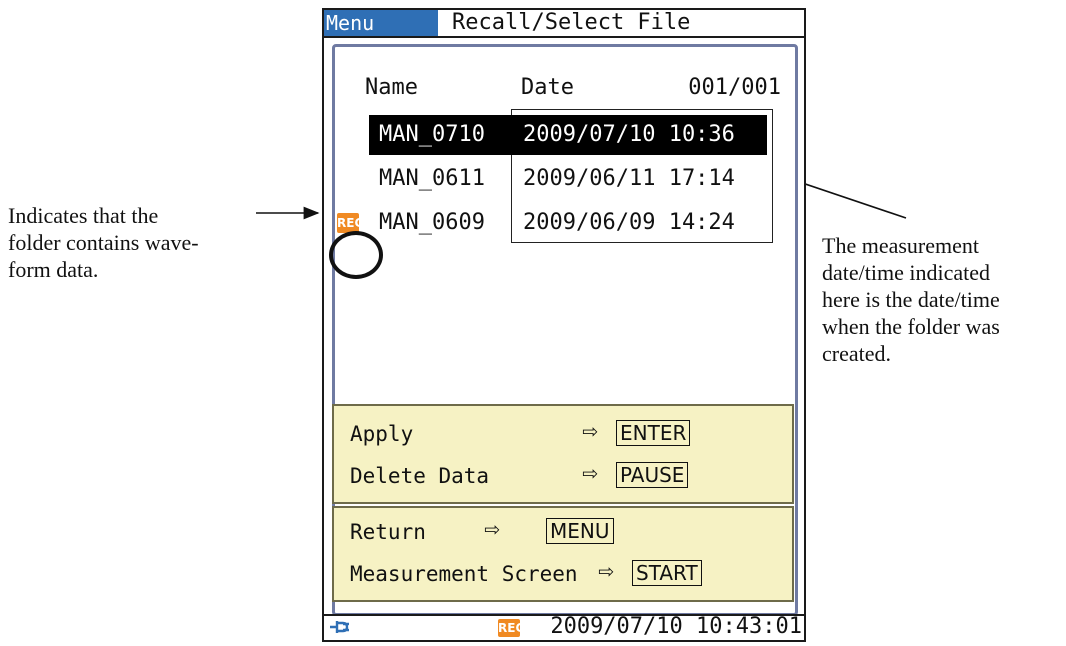  Describe the element at coordinates (432, 222) in the screenshot. I see `file-name: MAN_0609` at that location.